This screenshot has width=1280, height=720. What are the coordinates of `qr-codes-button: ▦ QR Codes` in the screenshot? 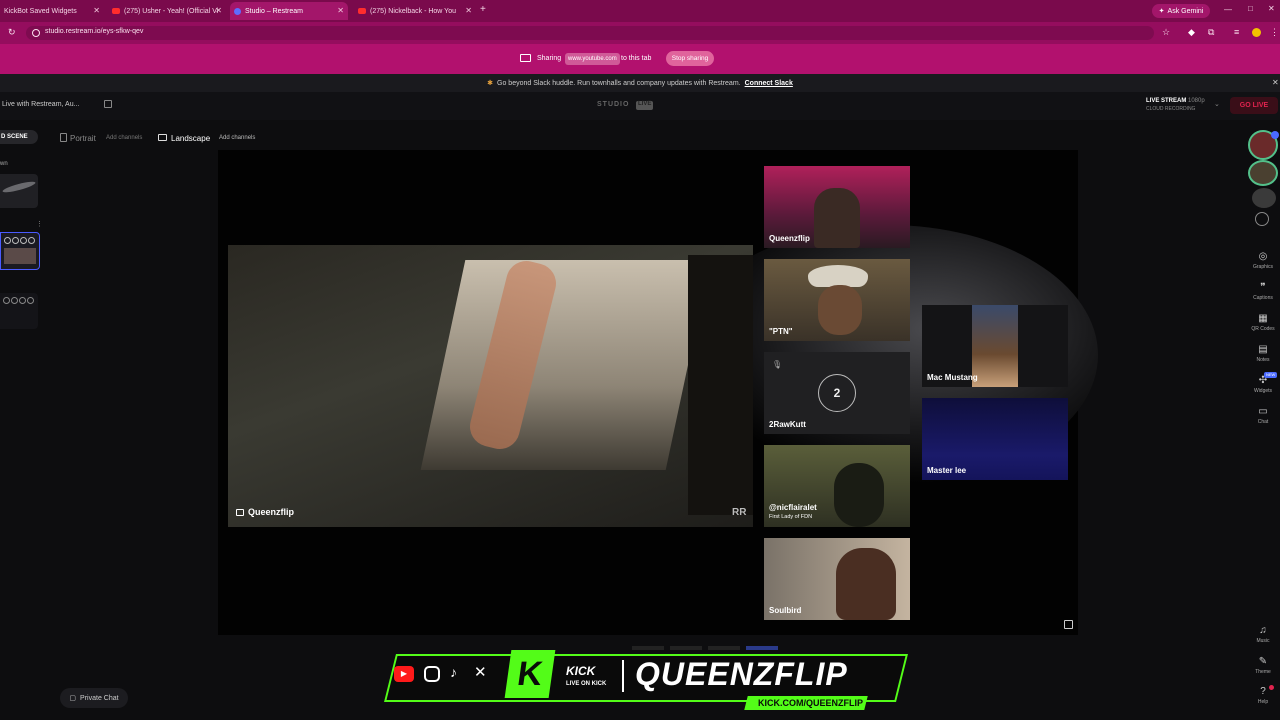 It's located at (1263, 322).